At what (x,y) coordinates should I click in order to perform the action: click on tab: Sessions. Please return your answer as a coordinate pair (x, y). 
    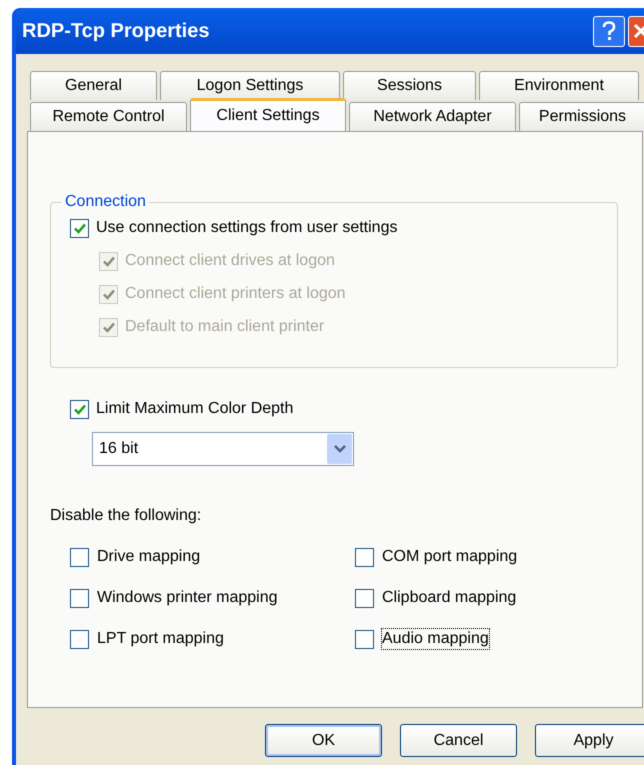
    Looking at the image, I should click on (409, 85).